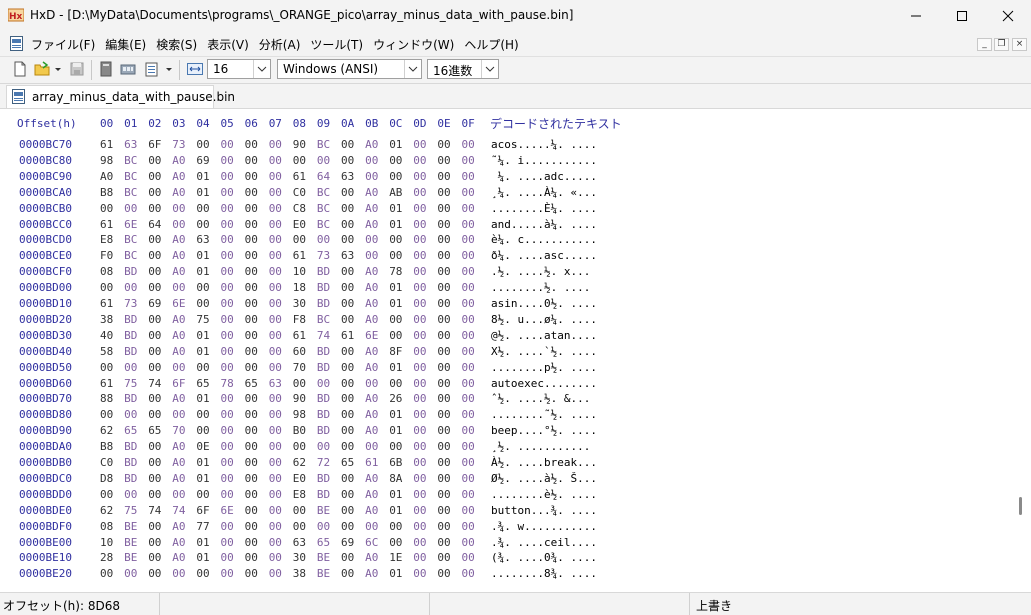 The height and width of the screenshot is (615, 1031). What do you see at coordinates (395, 398) in the screenshot?
I see `hex-byte: 26` at bounding box center [395, 398].